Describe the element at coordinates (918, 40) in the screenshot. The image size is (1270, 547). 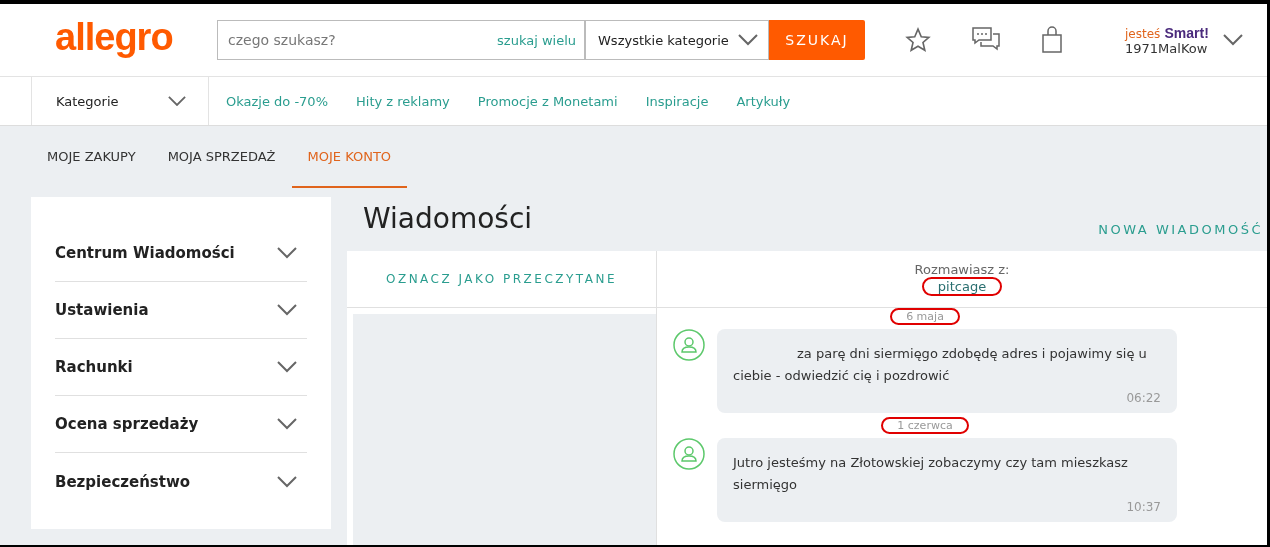
I see `star-icon` at that location.